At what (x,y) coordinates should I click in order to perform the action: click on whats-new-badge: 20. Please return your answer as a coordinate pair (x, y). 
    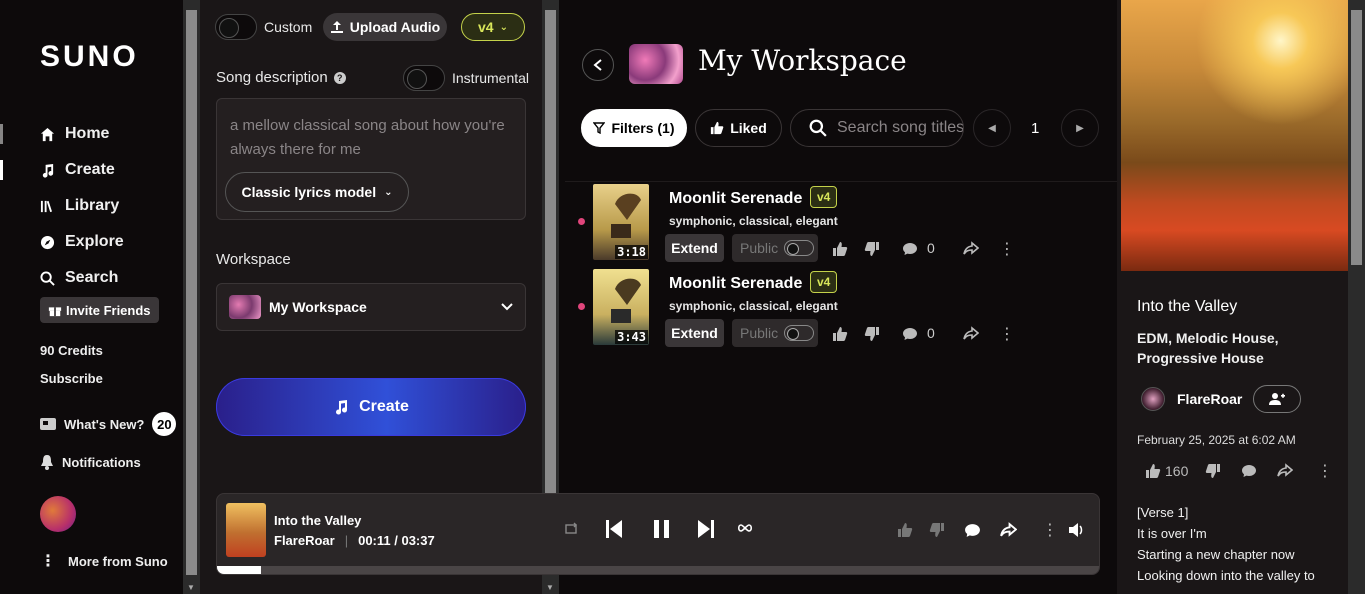
    Looking at the image, I should click on (164, 424).